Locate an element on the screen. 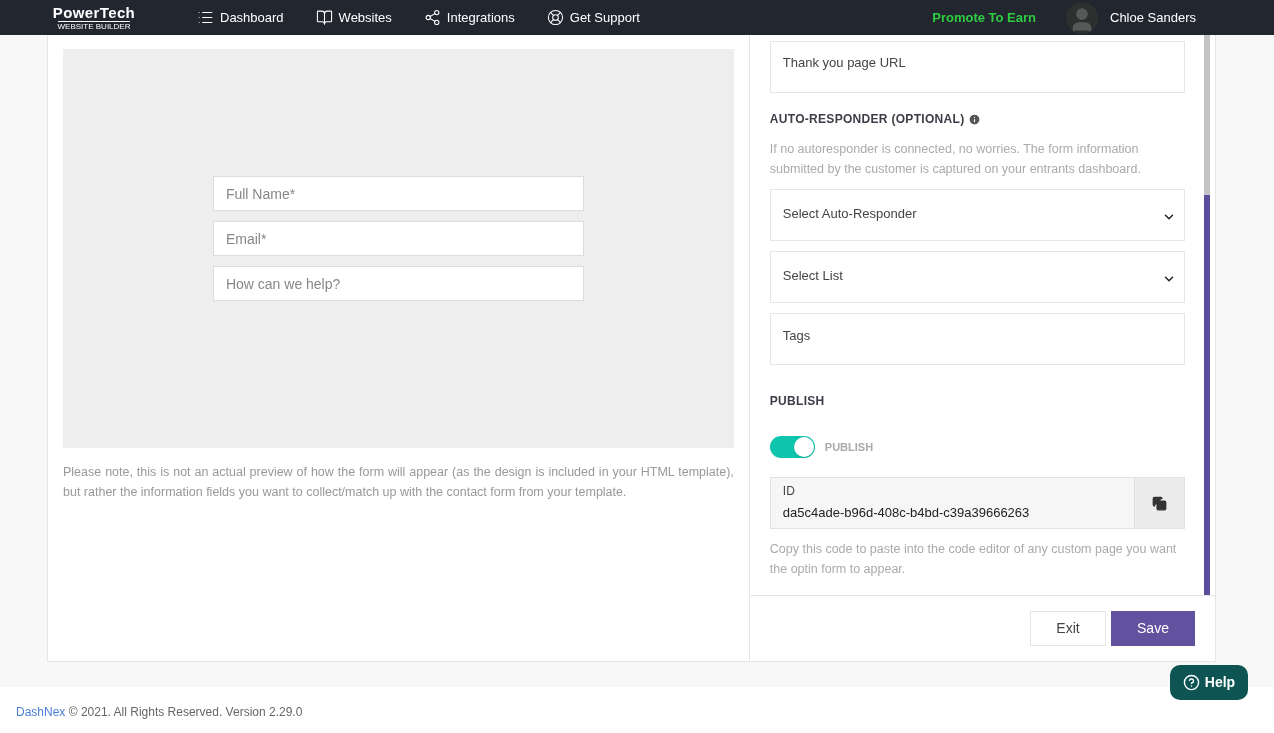 Image resolution: width=1274 pixels, height=733 pixels. help-icon is located at coordinates (1191, 682).